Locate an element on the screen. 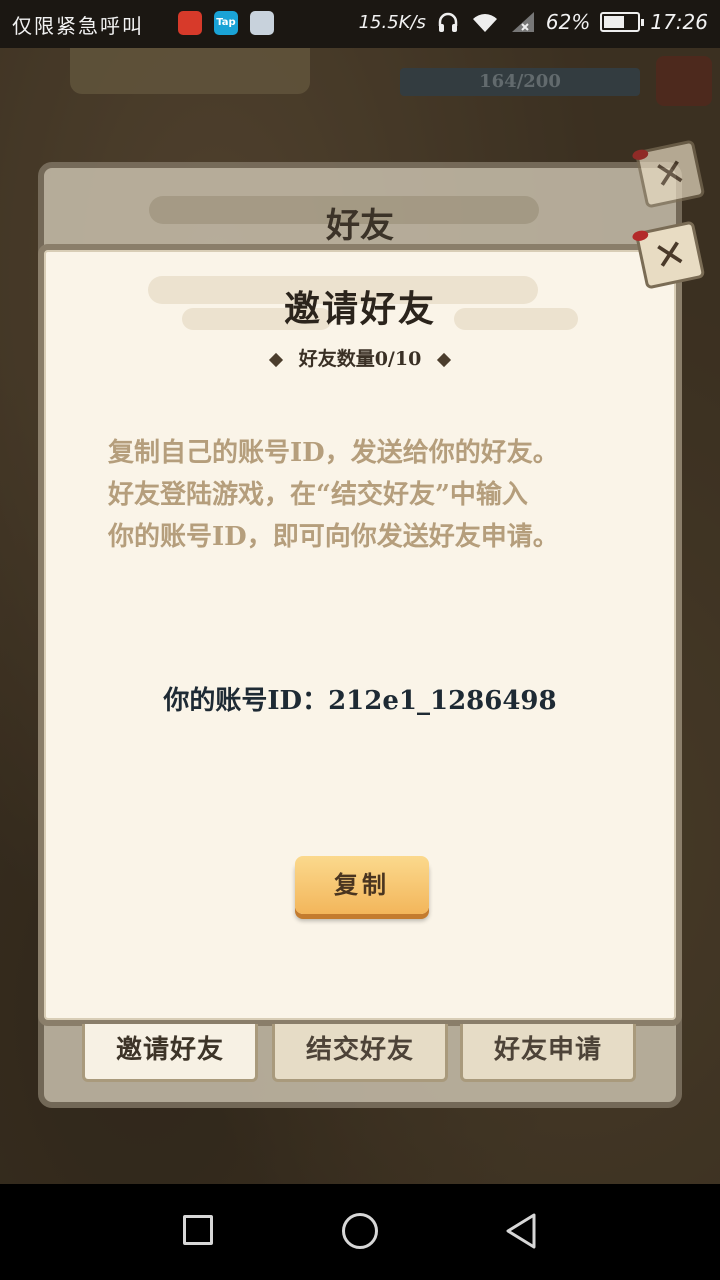 The height and width of the screenshot is (1280, 720). taptap-app-icon: Tap is located at coordinates (226, 23).